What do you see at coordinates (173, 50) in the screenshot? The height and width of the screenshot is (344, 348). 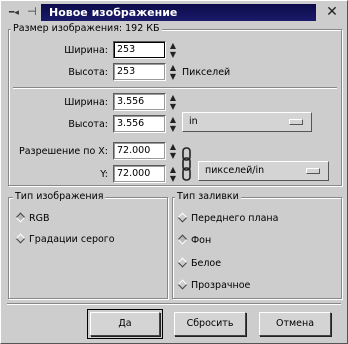 I see `width-pixels-spinner: ▲ ▼` at bounding box center [173, 50].